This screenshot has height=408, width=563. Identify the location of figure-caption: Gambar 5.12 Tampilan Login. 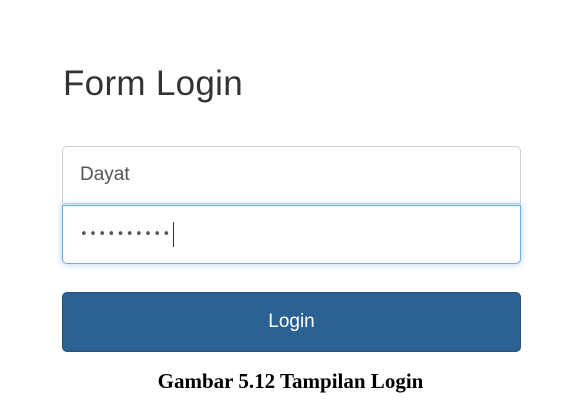
(290, 381).